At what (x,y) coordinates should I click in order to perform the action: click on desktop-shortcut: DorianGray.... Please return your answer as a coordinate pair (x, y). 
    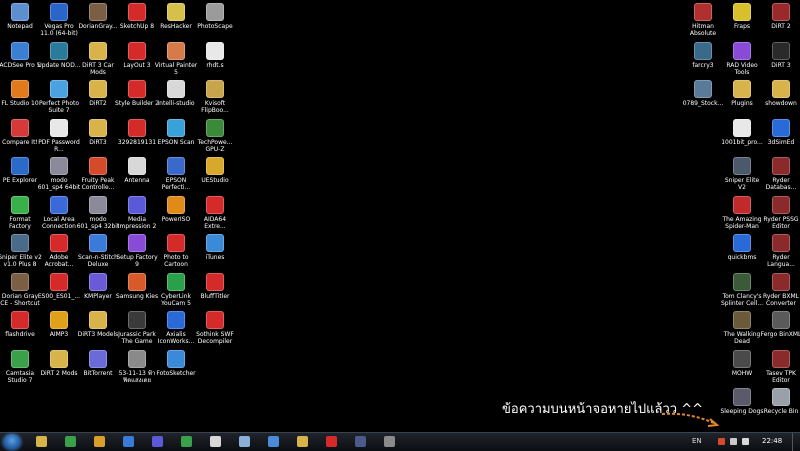
    Looking at the image, I should click on (98, 21).